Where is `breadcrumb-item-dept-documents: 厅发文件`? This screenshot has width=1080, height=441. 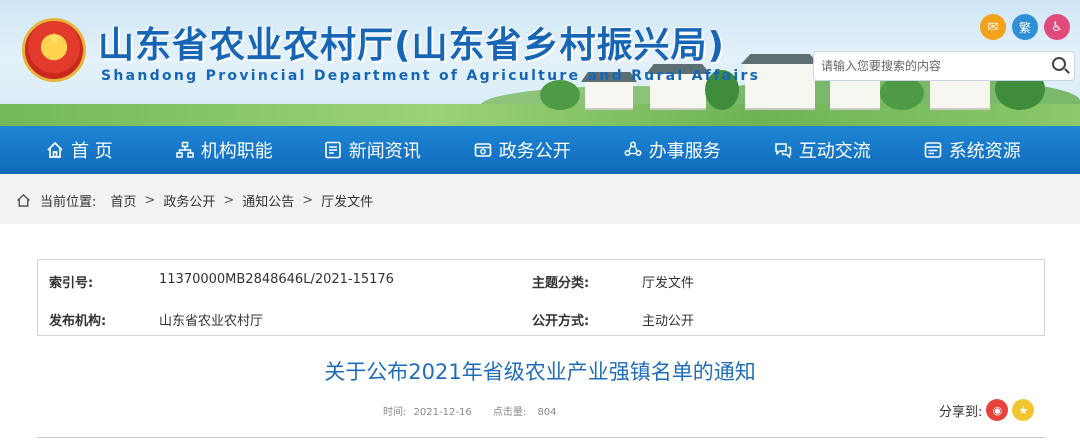
breadcrumb-item-dept-documents: 厅发文件 is located at coordinates (347, 200).